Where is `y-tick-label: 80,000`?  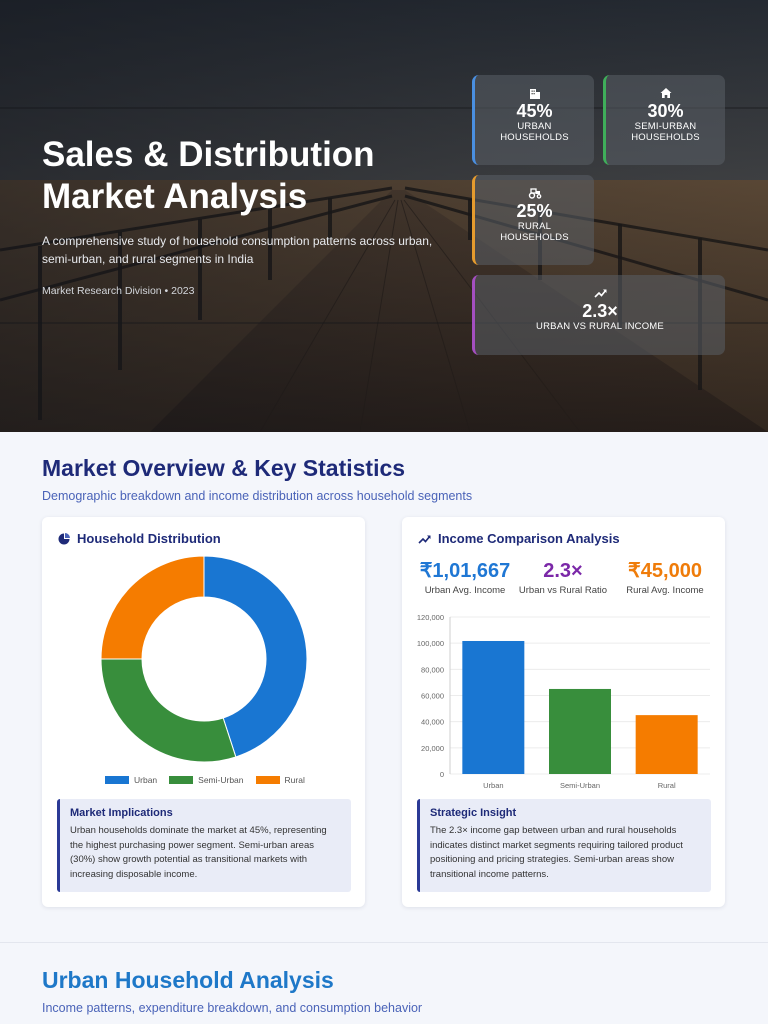
y-tick-label: 80,000 is located at coordinates (432, 669).